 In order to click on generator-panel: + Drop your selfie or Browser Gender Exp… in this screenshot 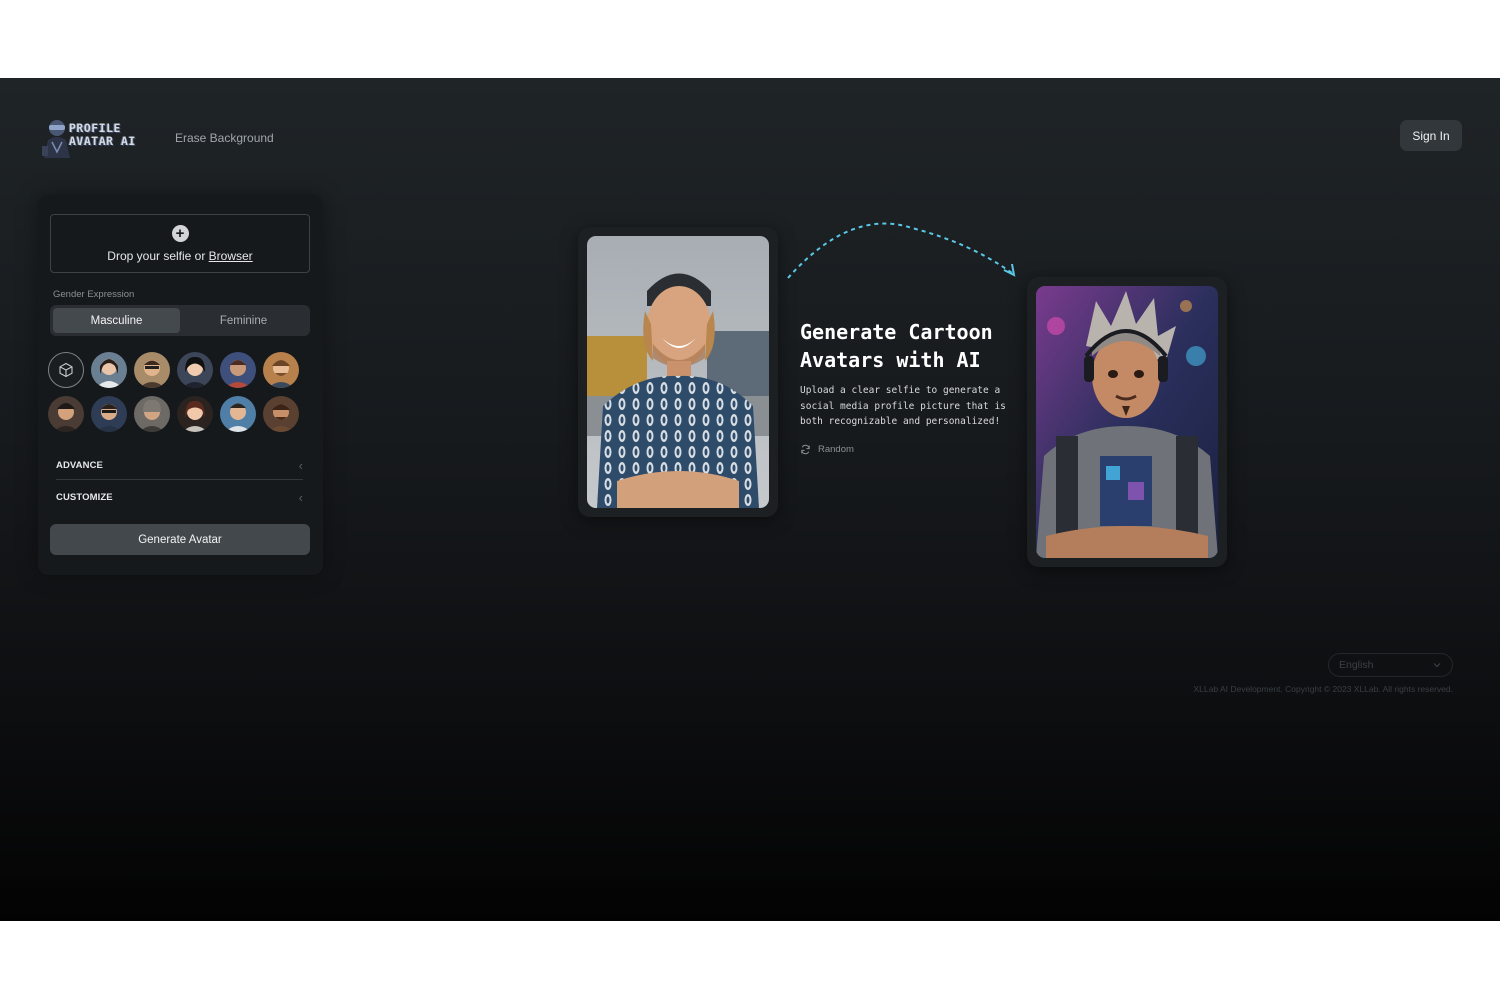, I will do `click(180, 385)`.